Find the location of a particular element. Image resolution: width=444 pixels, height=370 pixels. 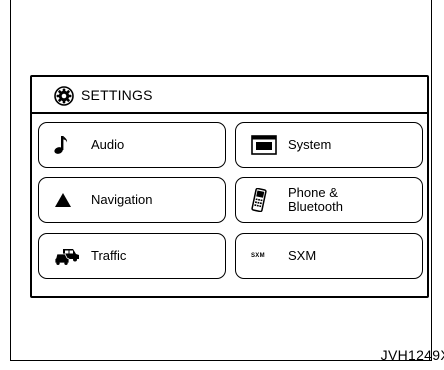

sxm-label: SXM is located at coordinates (302, 255).